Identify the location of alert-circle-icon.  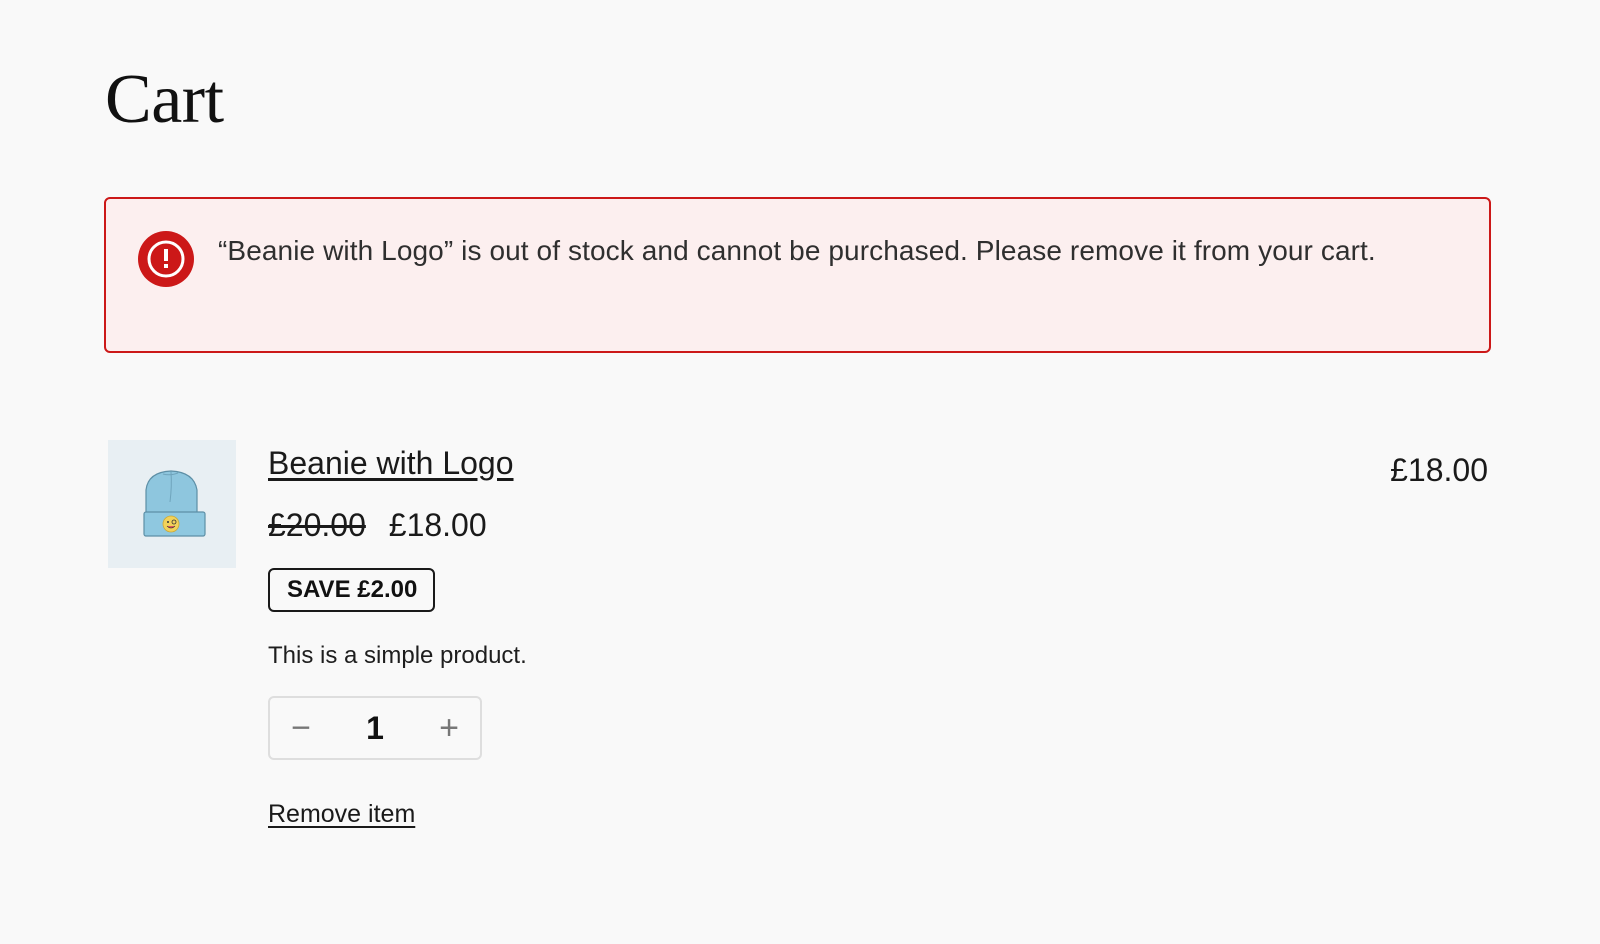
(166, 259).